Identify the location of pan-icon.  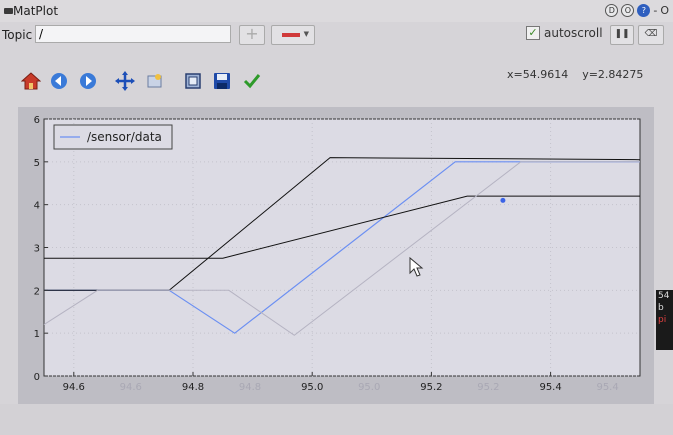
(125, 81).